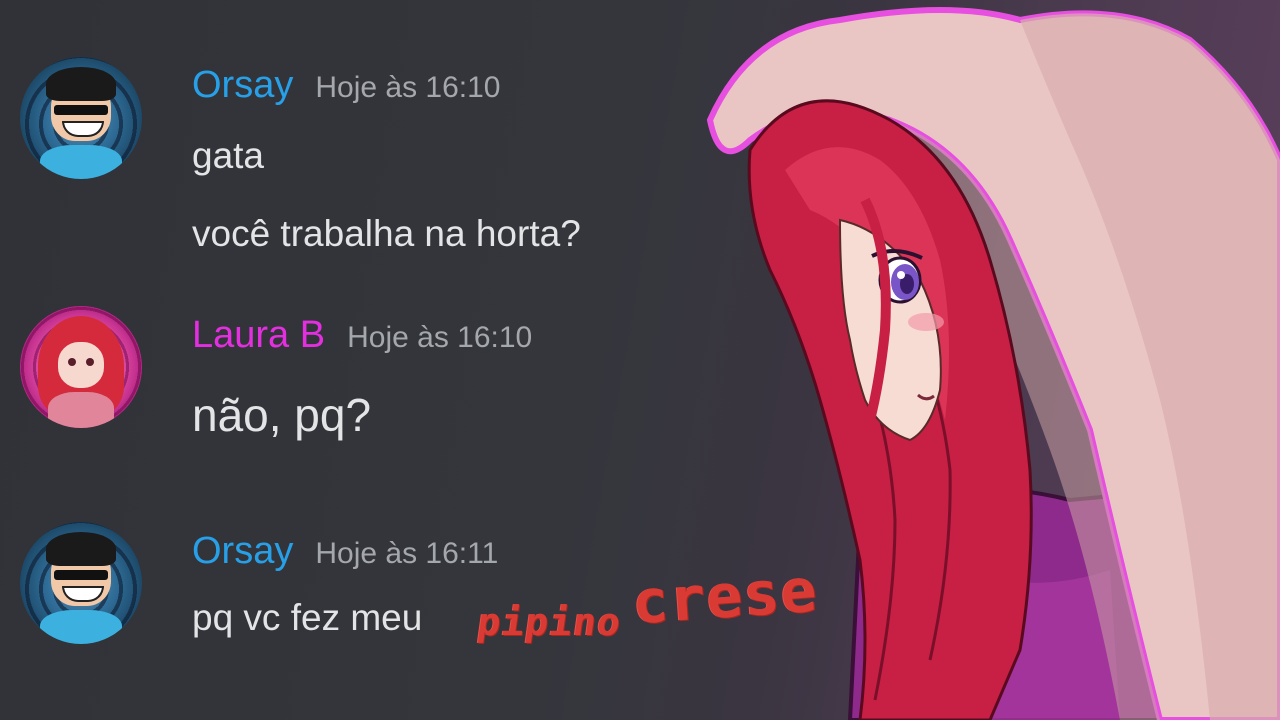 The image size is (1280, 720). Describe the element at coordinates (81, 367) in the screenshot. I see `laura-avatar` at that location.